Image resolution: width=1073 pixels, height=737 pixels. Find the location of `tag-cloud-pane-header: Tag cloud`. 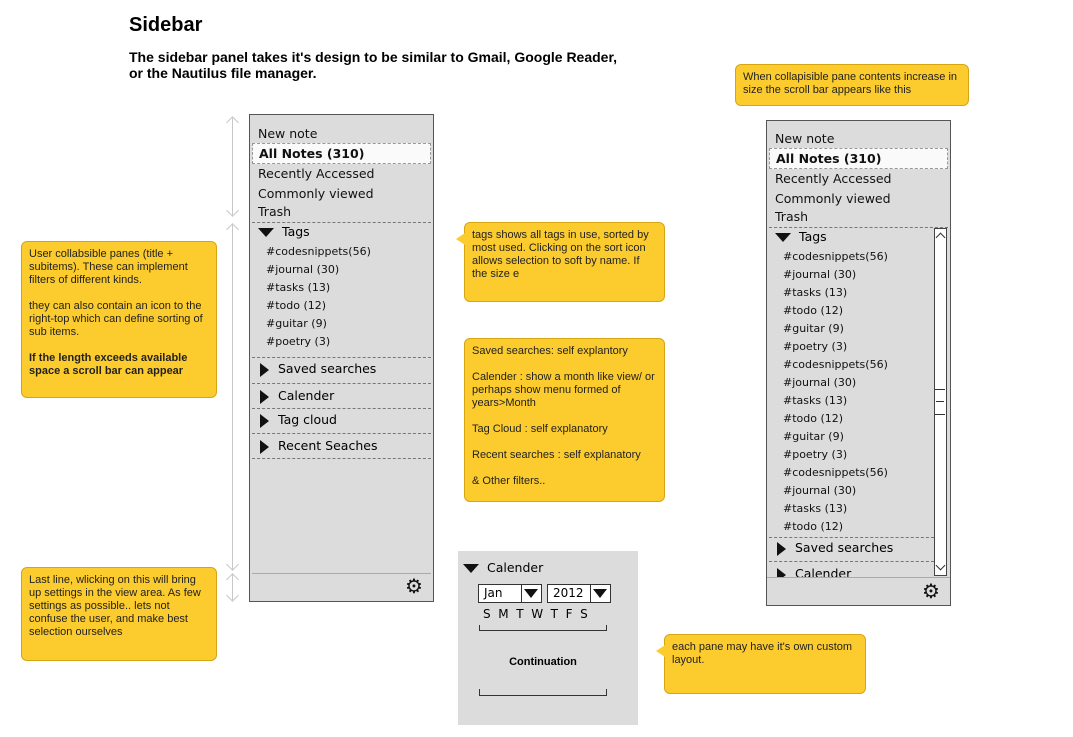

tag-cloud-pane-header: Tag cloud is located at coordinates (298, 420).